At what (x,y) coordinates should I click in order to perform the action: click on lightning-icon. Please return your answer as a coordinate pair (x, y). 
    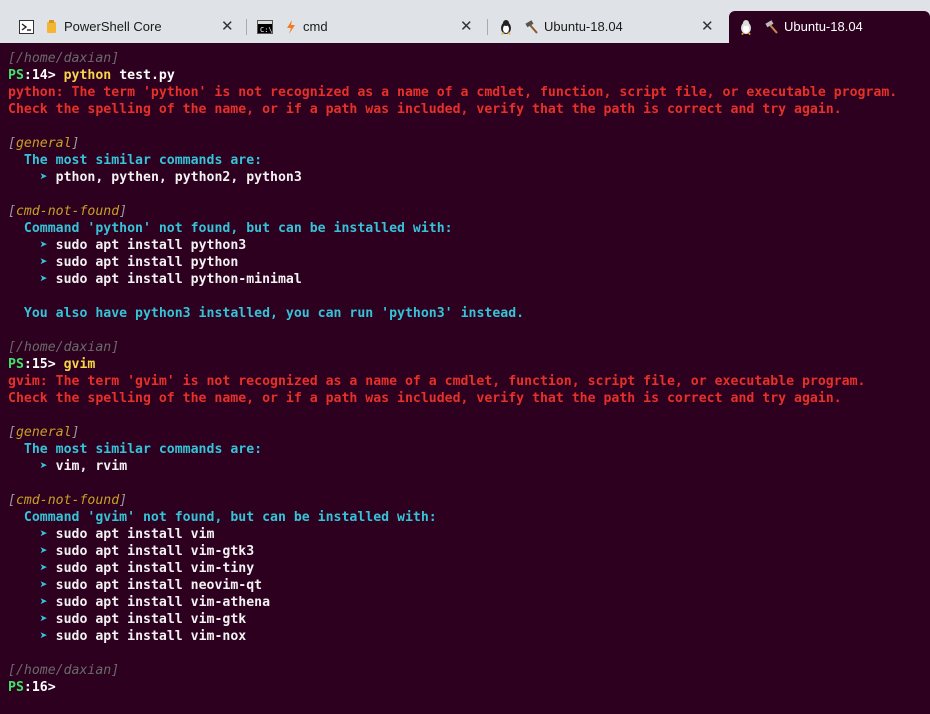
    Looking at the image, I should click on (291, 27).